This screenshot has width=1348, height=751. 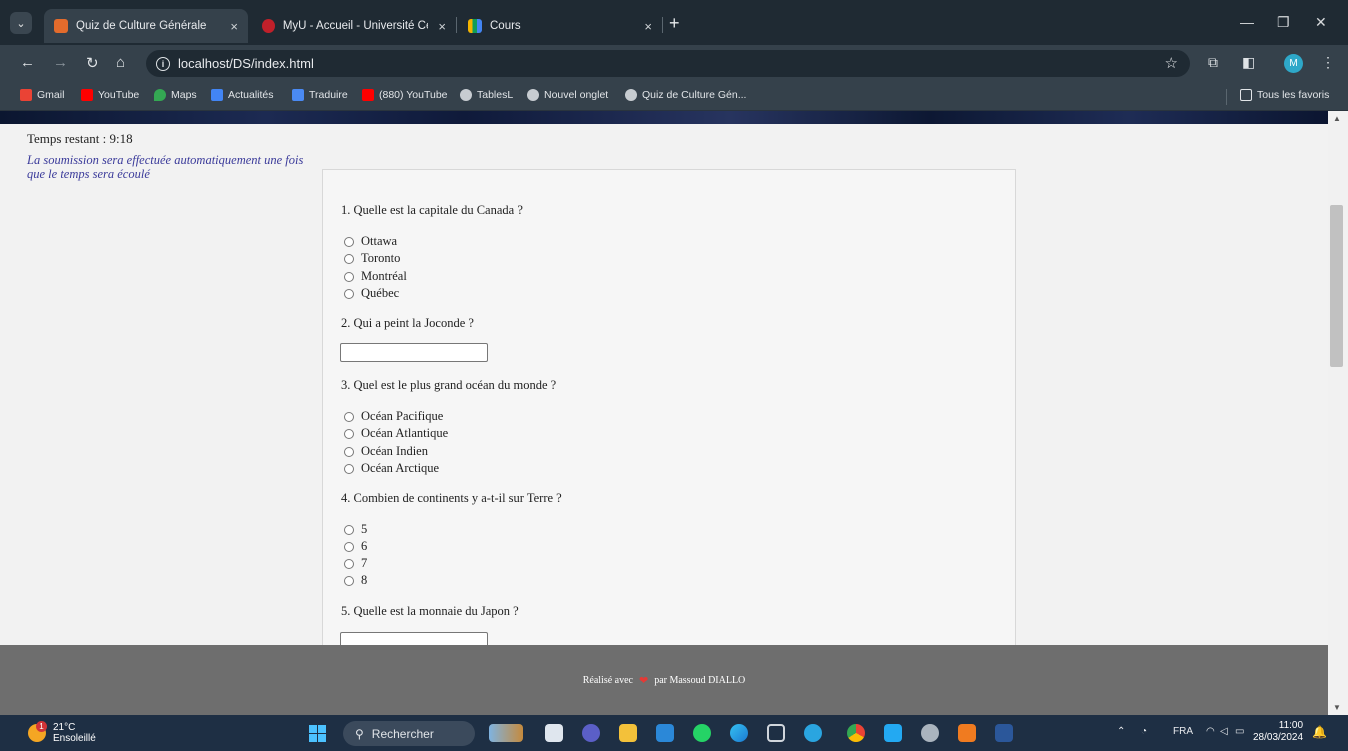 What do you see at coordinates (110, 95) in the screenshot?
I see `bookmark-youtube: YouTube` at bounding box center [110, 95].